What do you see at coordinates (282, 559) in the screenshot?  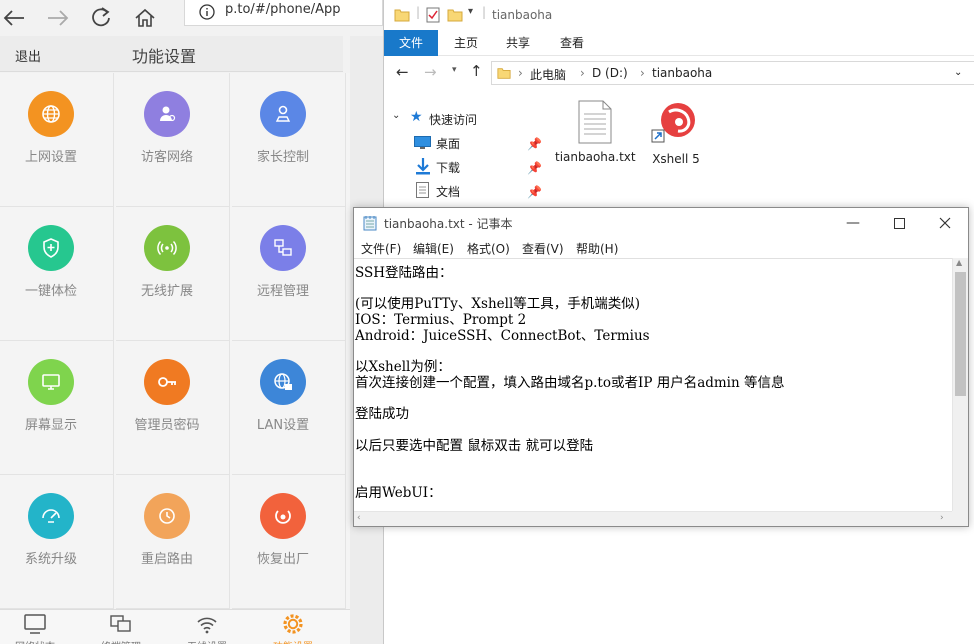 I see `feature-label: 恢复出厂` at bounding box center [282, 559].